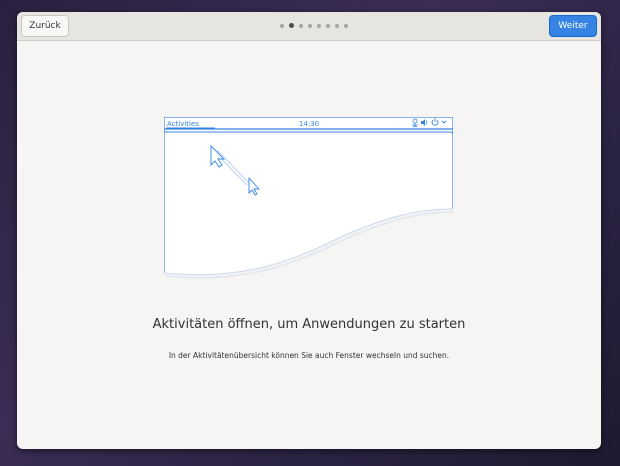 This screenshot has width=620, height=466. What do you see at coordinates (183, 124) in the screenshot?
I see `activities-label: Activities` at bounding box center [183, 124].